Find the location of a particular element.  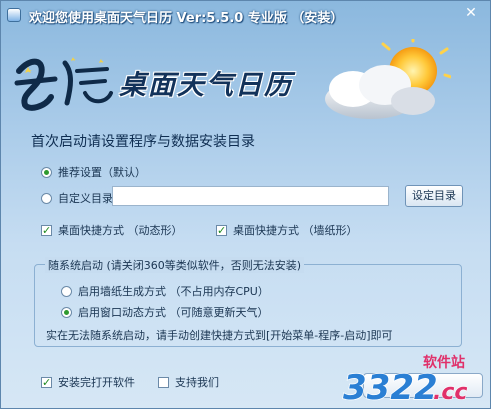

checkbox-support-us: 支持我们 is located at coordinates (188, 382).